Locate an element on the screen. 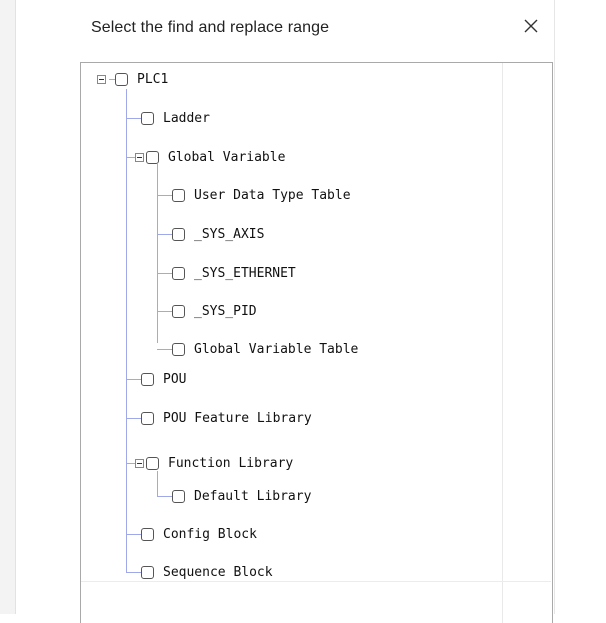  tree-node-default-library: Default Library is located at coordinates (241, 496).